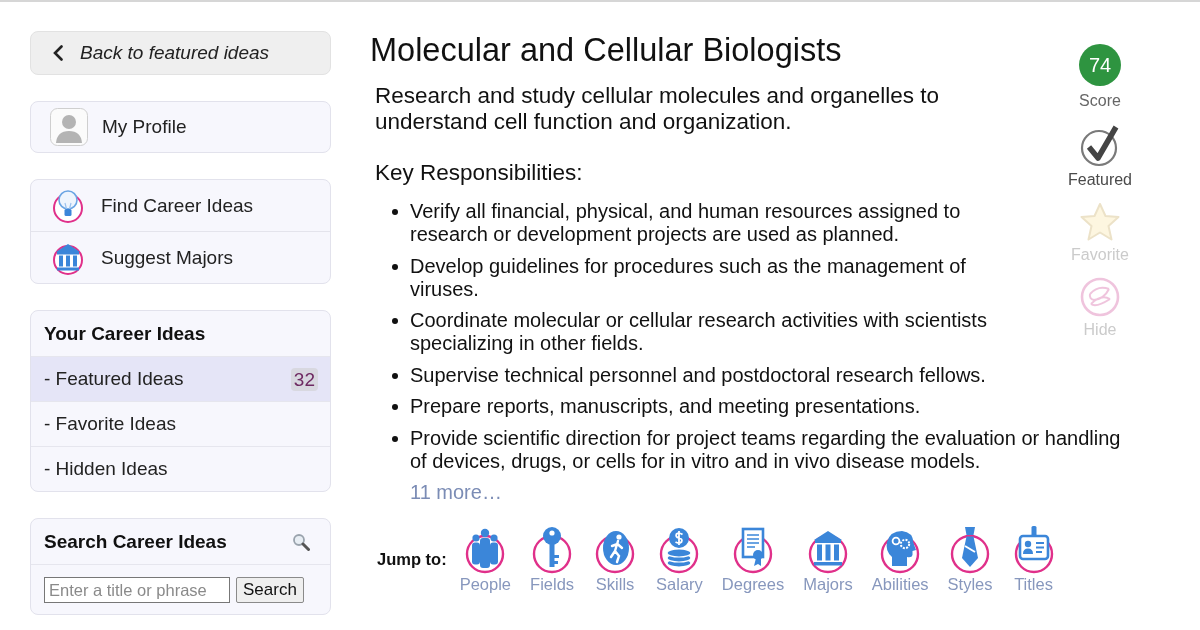 This screenshot has height=630, width=1200. What do you see at coordinates (1100, 222) in the screenshot?
I see `star-icon` at bounding box center [1100, 222].